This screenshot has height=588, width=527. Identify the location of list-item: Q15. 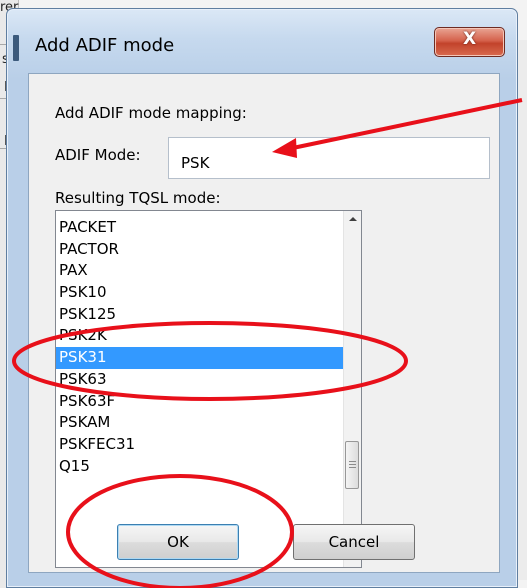
(201, 467).